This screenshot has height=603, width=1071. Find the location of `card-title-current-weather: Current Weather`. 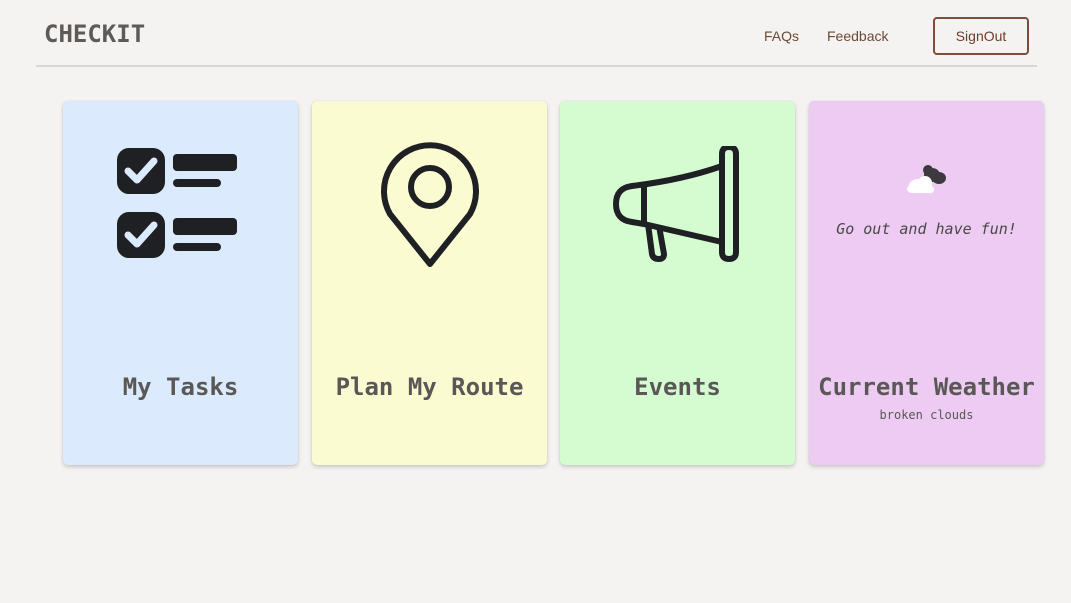

card-title-current-weather: Current Weather is located at coordinates (926, 387).